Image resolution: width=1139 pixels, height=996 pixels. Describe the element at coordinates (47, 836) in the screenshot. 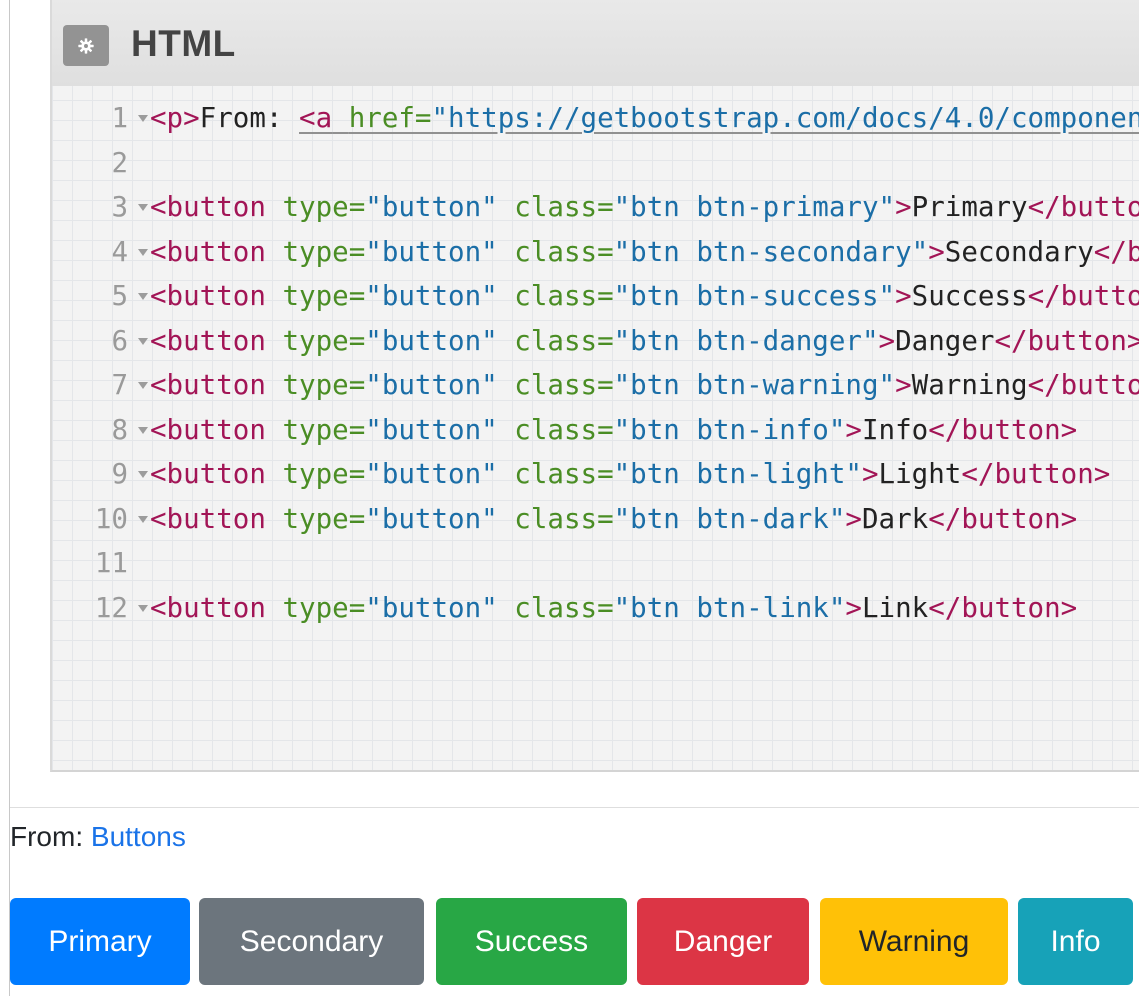

I see `from-label: From:` at that location.